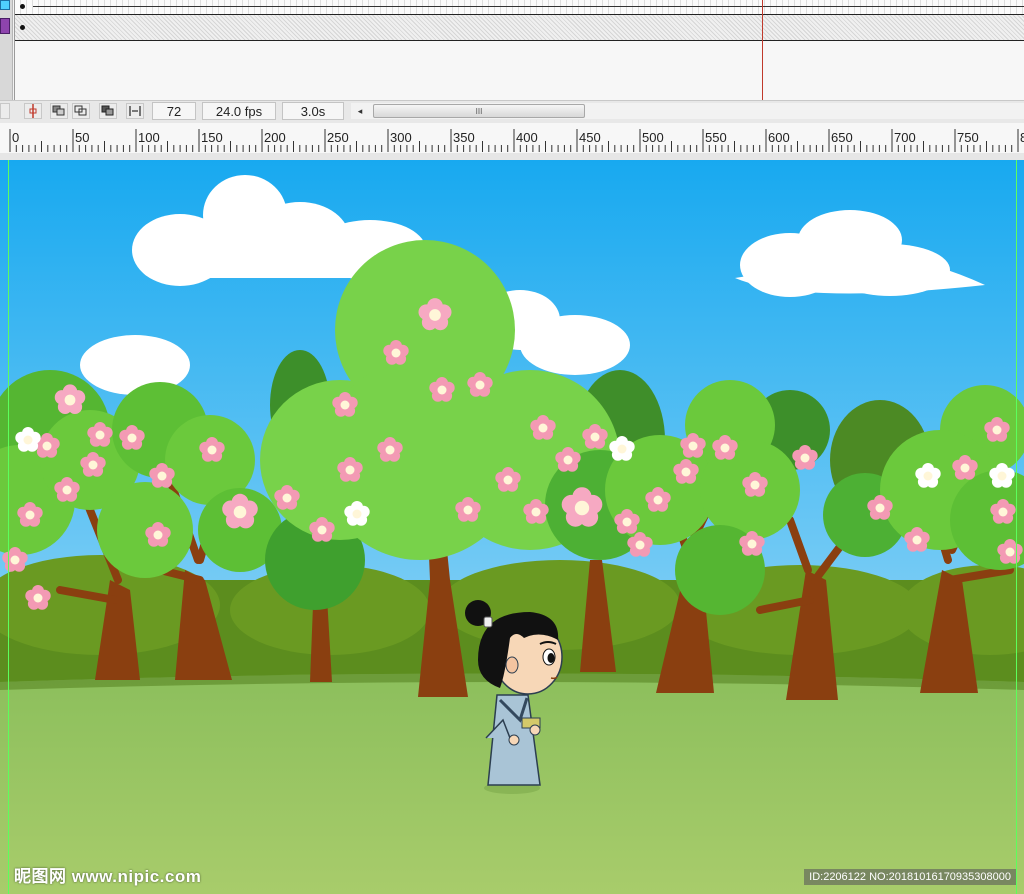 The height and width of the screenshot is (894, 1024). Describe the element at coordinates (149, 137) in the screenshot. I see `ruler-label: 100` at that location.